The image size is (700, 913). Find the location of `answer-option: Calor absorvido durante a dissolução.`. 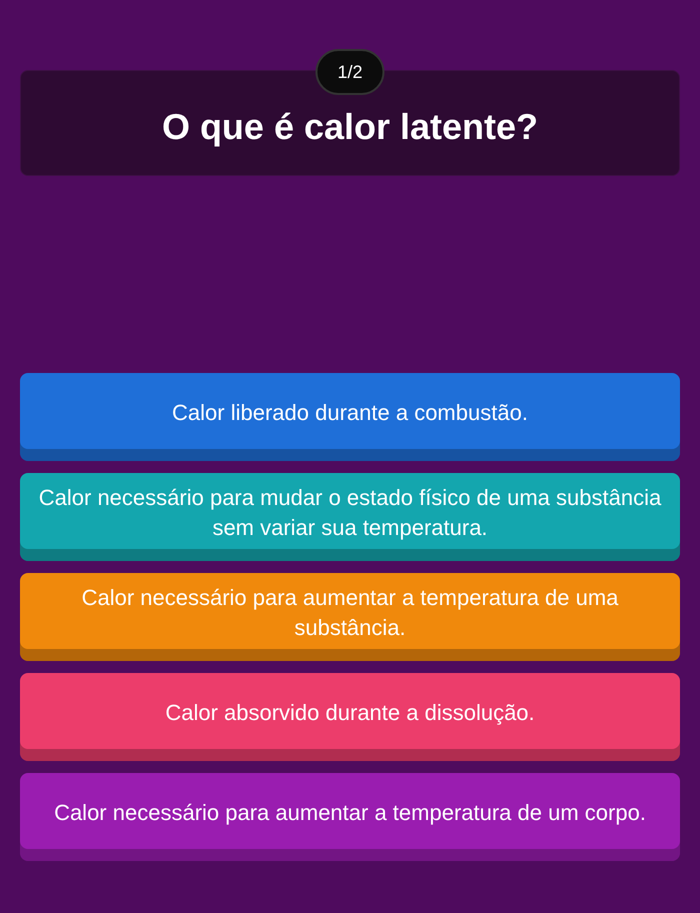

answer-option: Calor absorvido durante a dissolução. is located at coordinates (350, 717).